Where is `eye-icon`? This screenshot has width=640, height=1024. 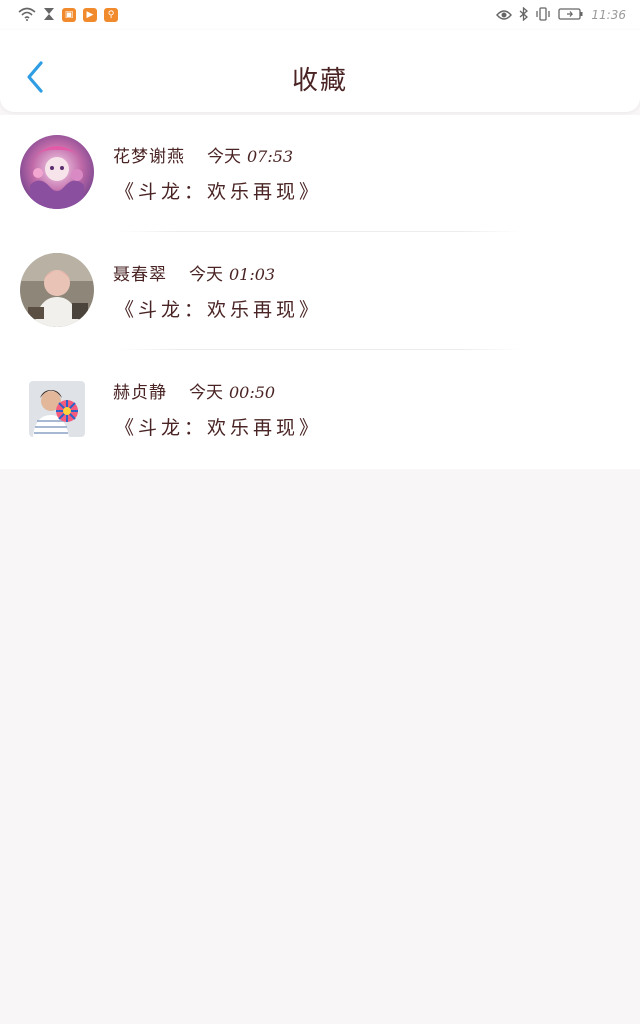
eye-icon is located at coordinates (504, 15).